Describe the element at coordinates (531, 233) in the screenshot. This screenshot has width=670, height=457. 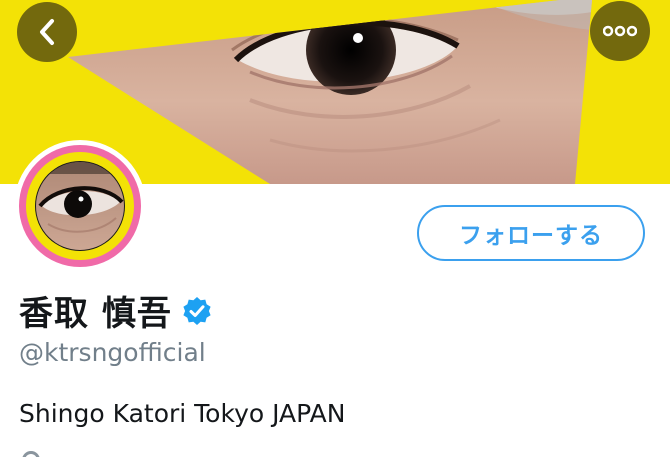
I see `follow-button: フォローする` at that location.